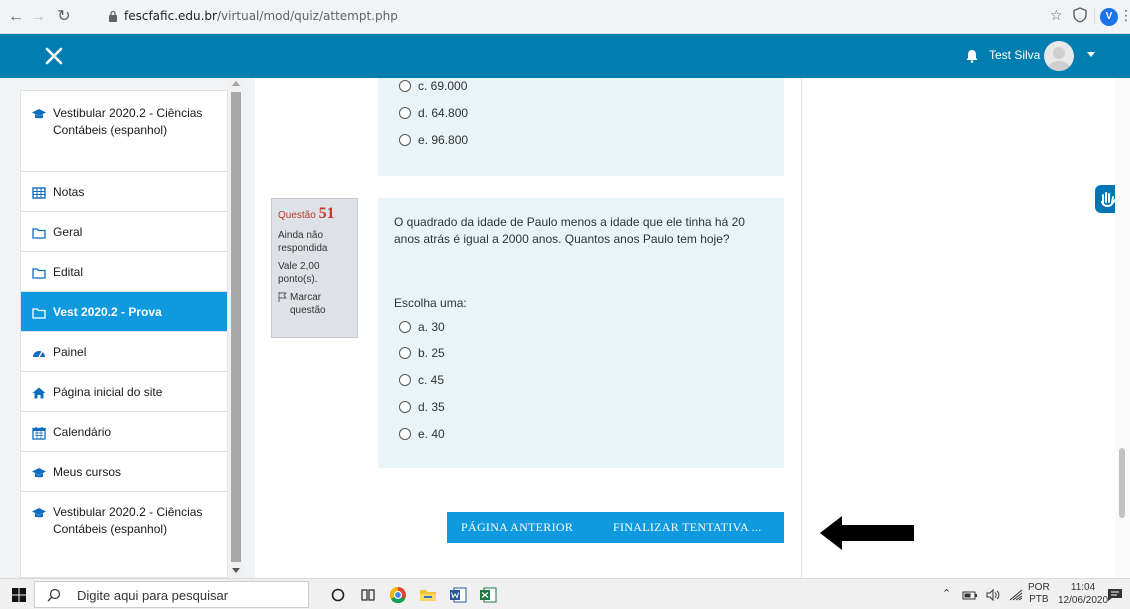  Describe the element at coordinates (236, 570) in the screenshot. I see `scroll-down-icon` at that location.